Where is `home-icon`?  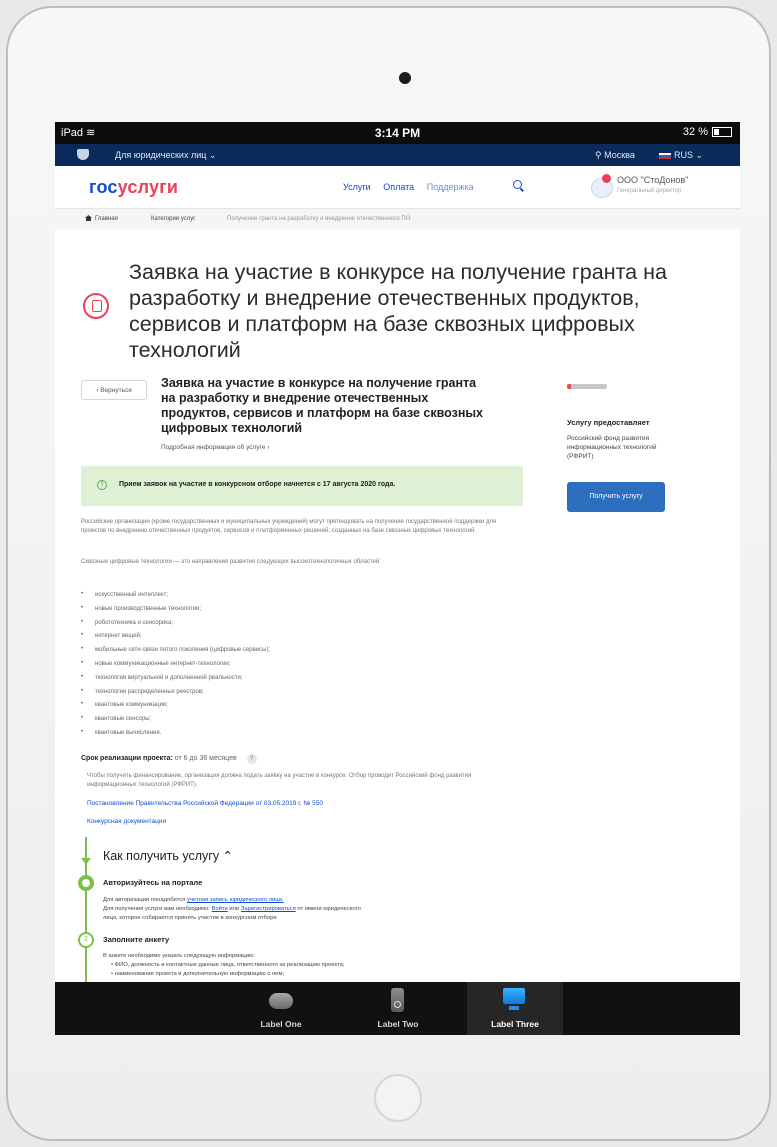
home-icon is located at coordinates (88, 218).